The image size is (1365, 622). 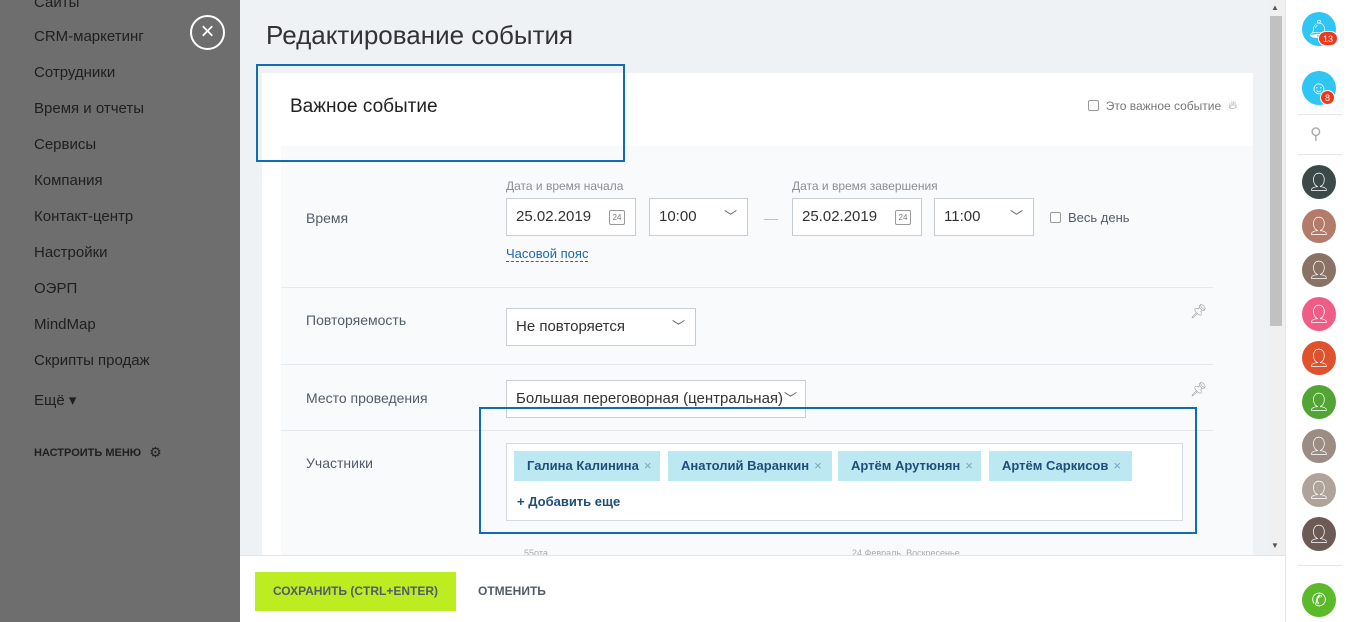 I want to click on menu-item-services: Сервисы, so click(x=65, y=144).